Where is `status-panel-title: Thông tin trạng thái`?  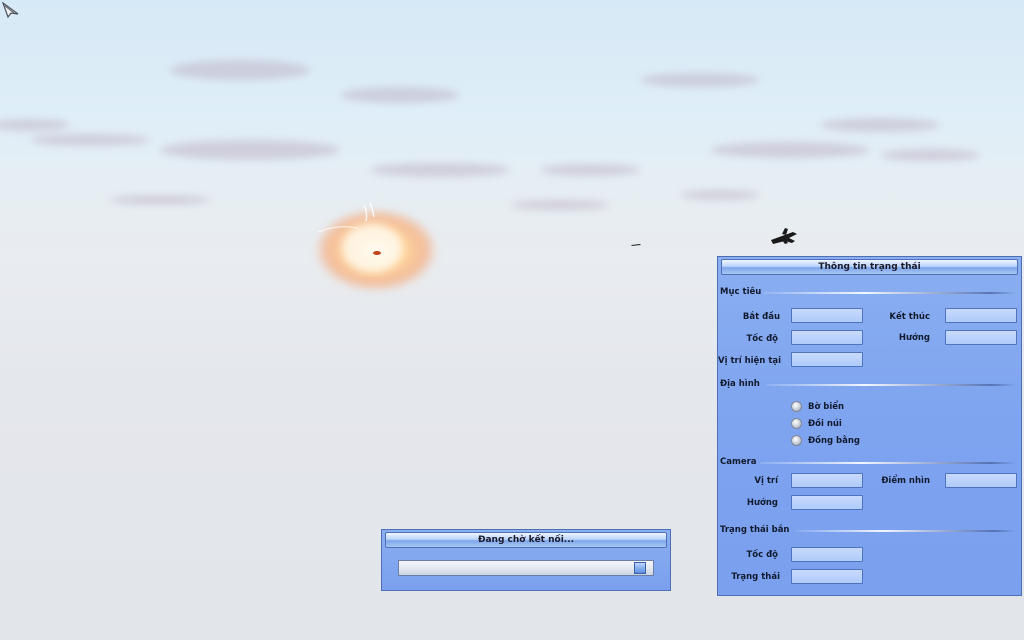
status-panel-title: Thông tin trạng thái is located at coordinates (869, 267).